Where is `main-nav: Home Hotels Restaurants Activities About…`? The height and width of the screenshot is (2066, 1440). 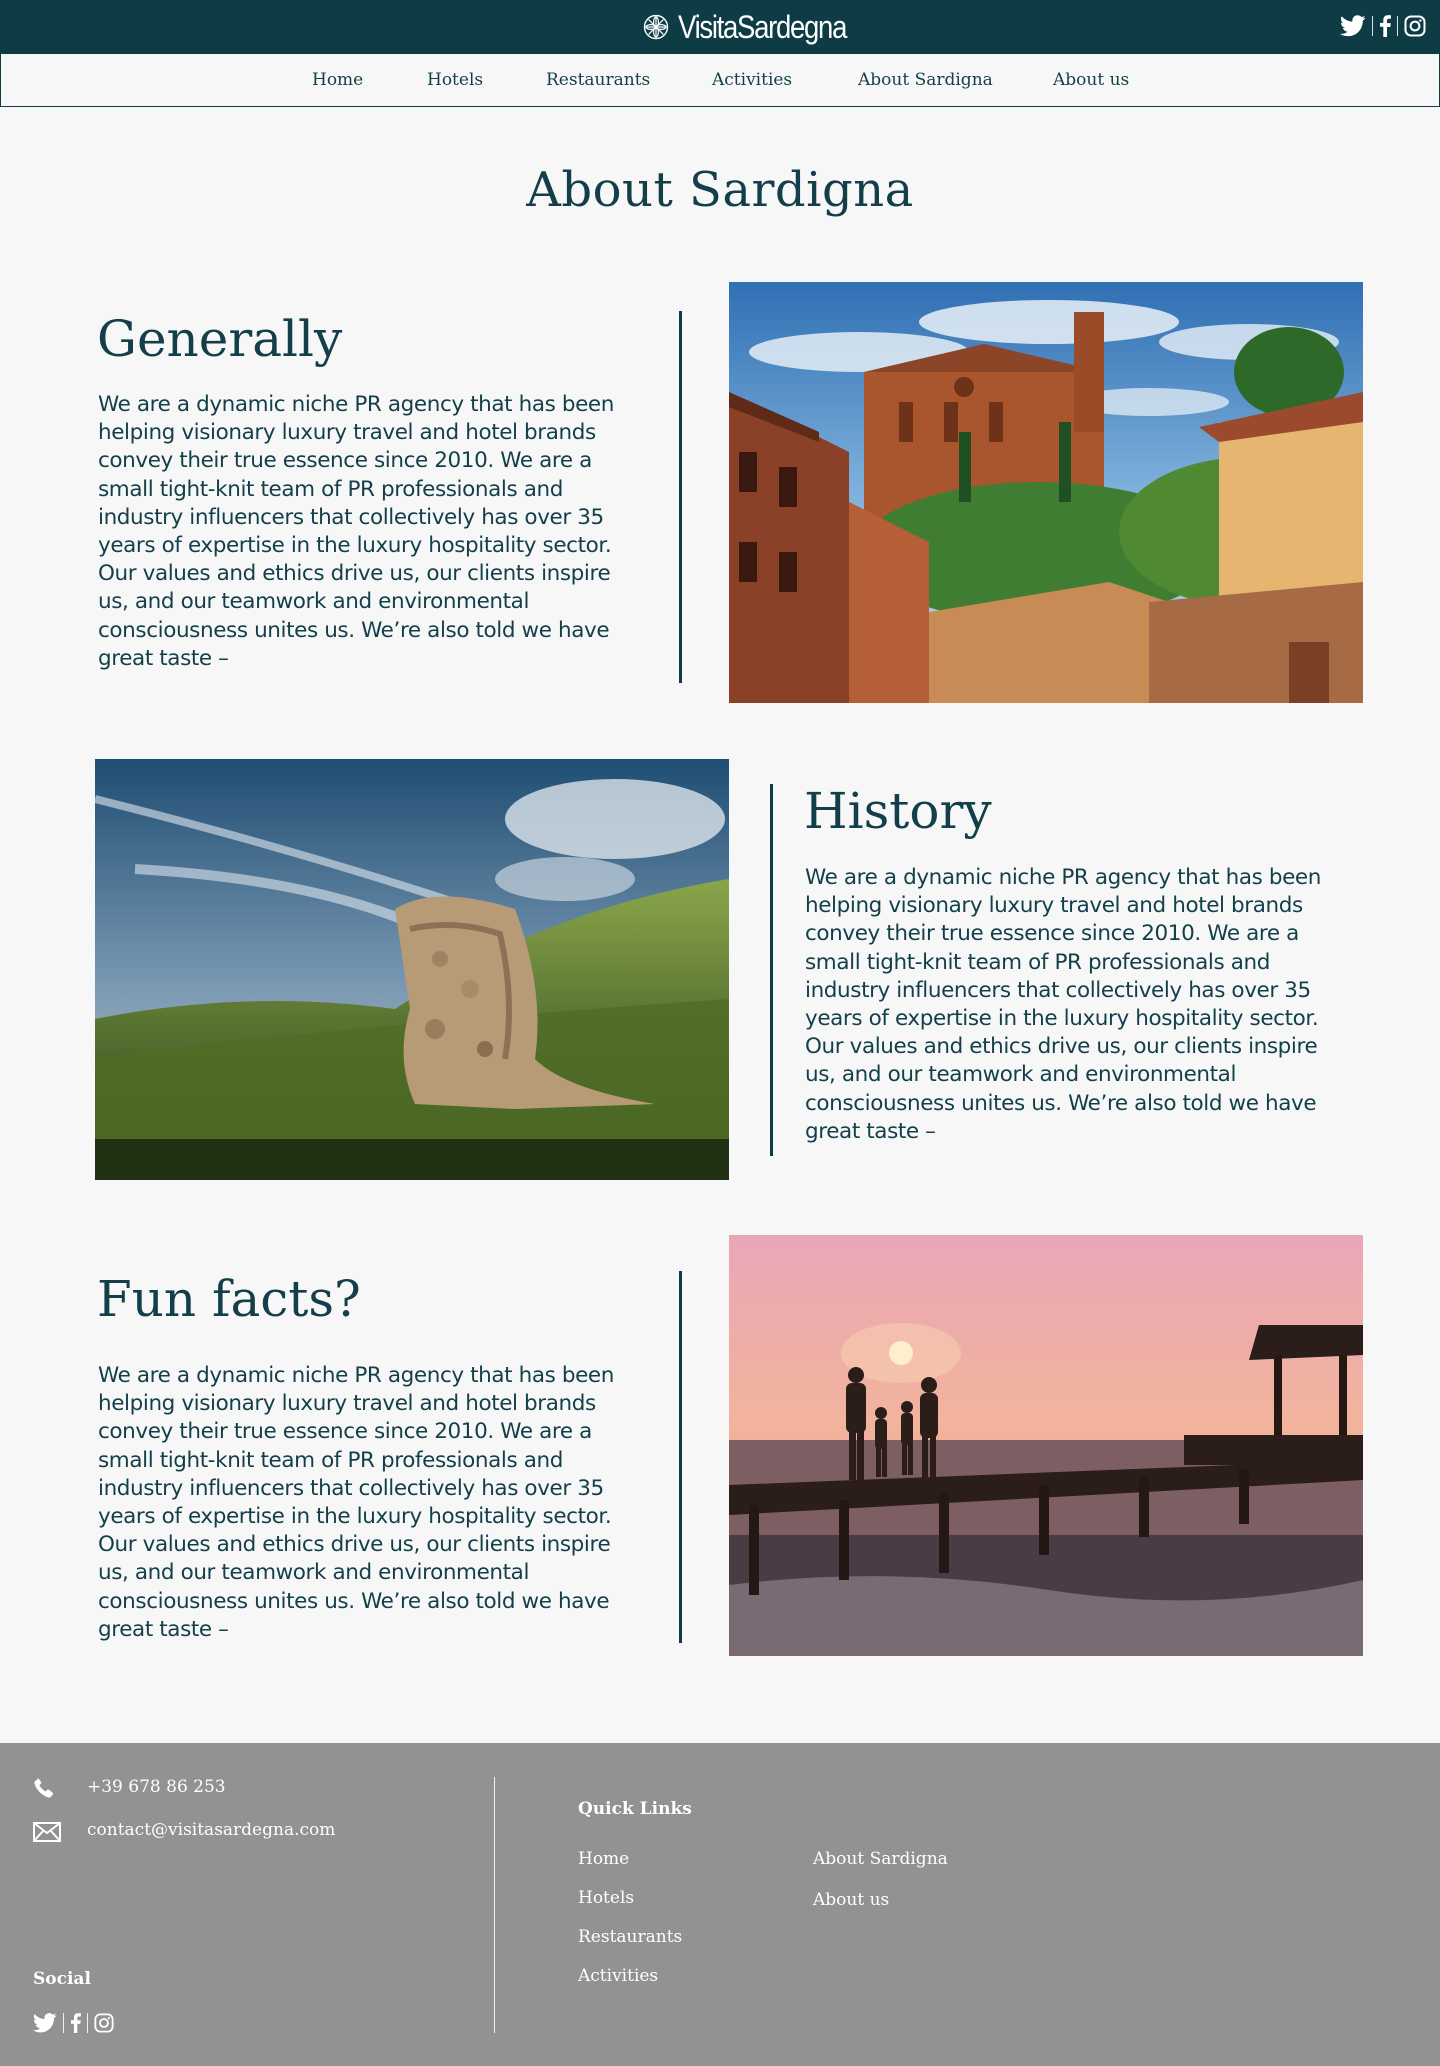
main-nav: Home Hotels Restaurants Activities About… is located at coordinates (720, 80).